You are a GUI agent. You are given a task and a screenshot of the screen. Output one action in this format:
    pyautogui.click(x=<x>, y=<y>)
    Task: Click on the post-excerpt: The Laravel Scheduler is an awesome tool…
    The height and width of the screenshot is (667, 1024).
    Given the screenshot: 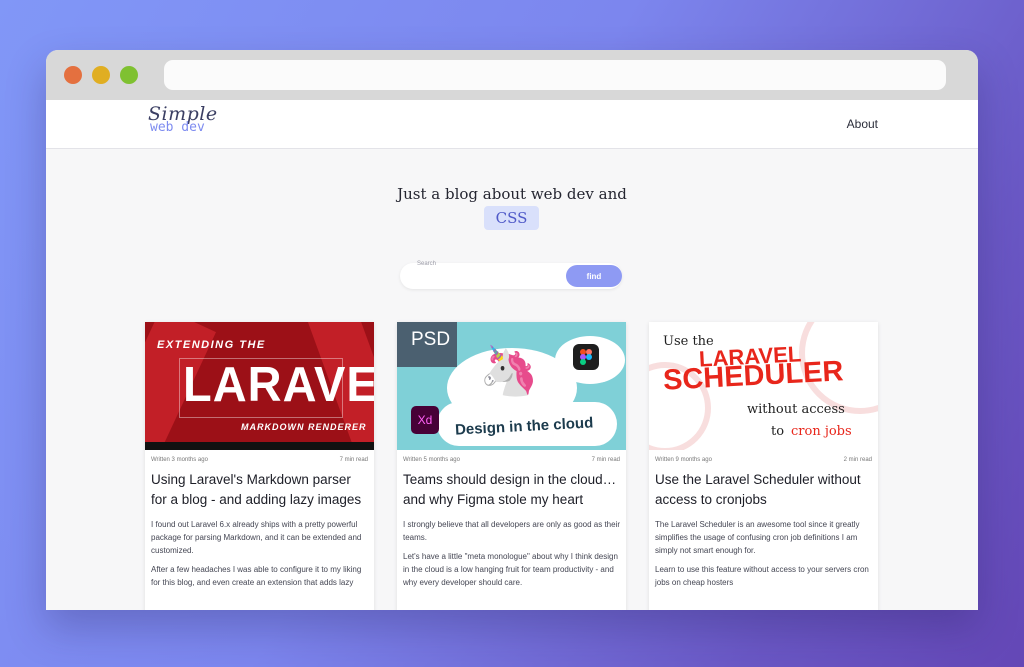 What is the action you would take?
    pyautogui.click(x=757, y=537)
    